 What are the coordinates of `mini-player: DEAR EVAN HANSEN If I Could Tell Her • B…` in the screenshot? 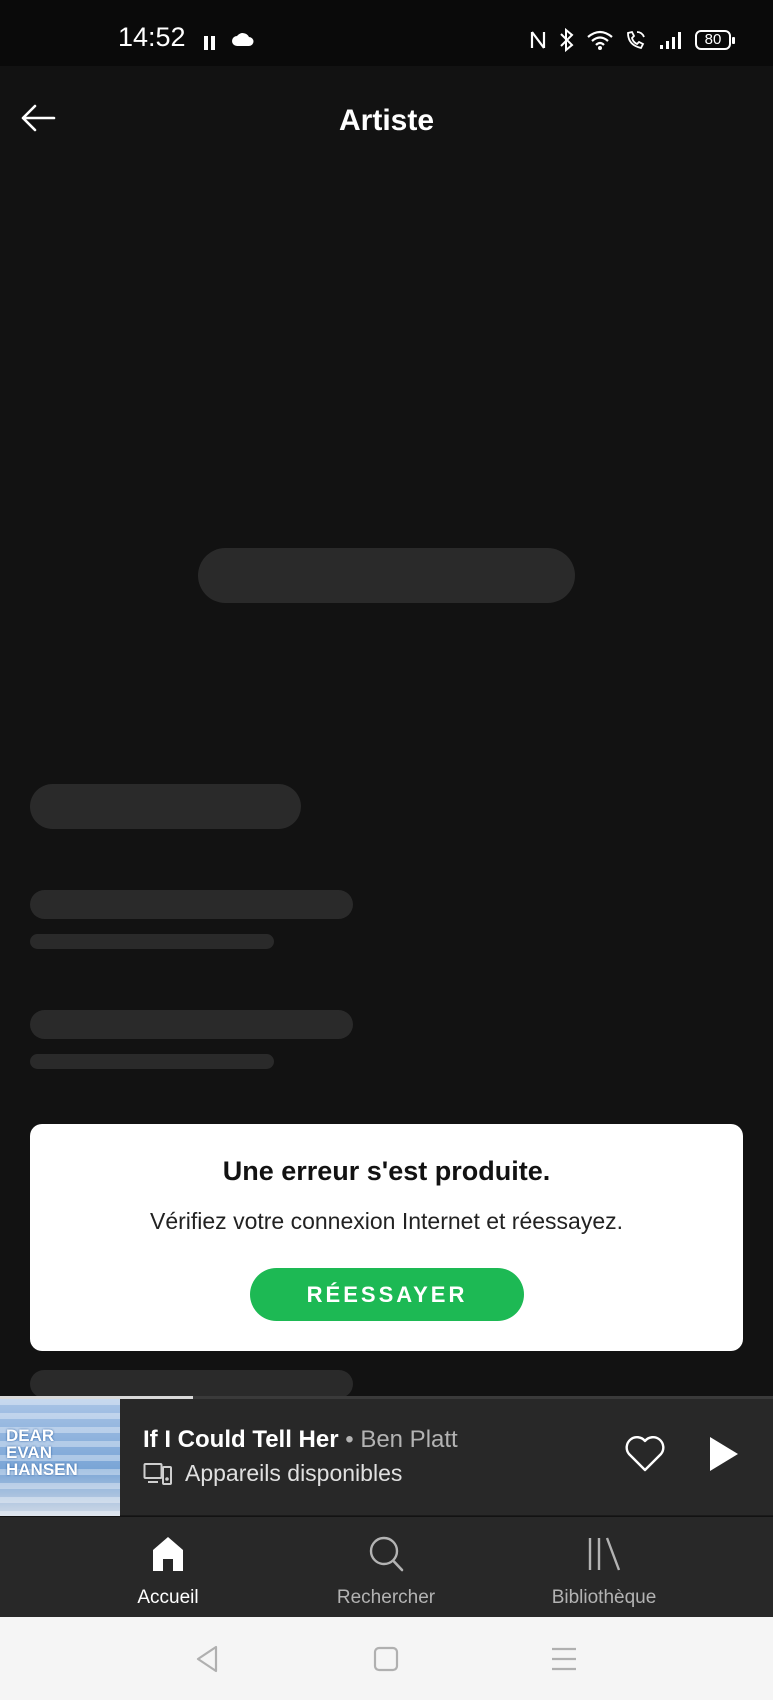 It's located at (386, 1456).